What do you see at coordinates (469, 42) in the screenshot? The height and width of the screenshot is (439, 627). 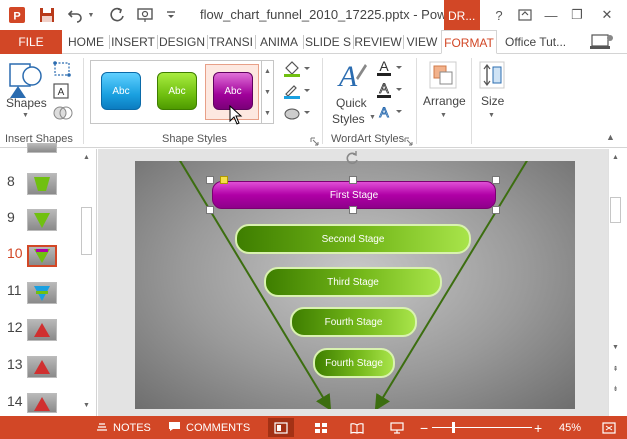 I see `tab-format: FORMAT` at bounding box center [469, 42].